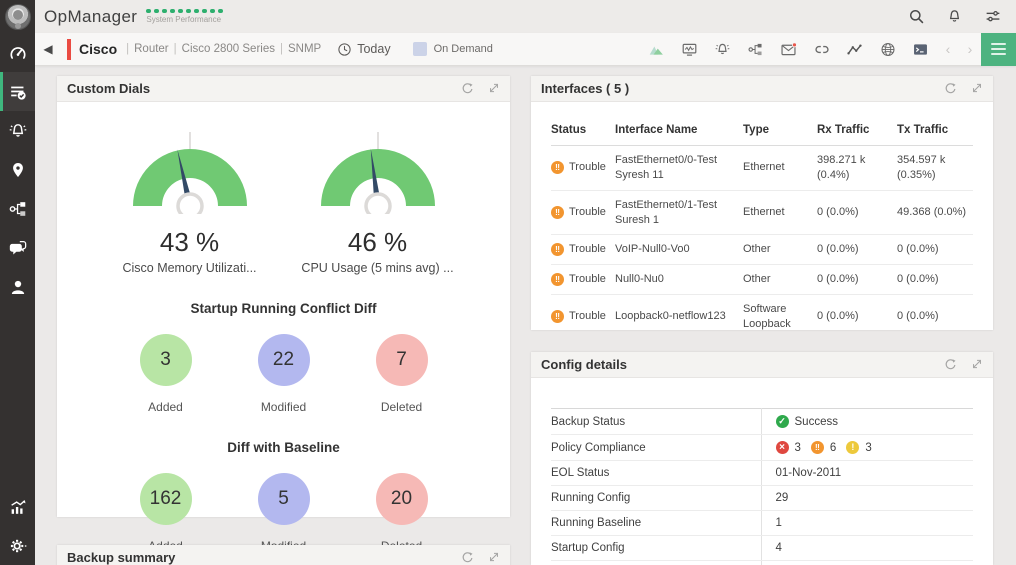 The height and width of the screenshot is (565, 1016). Describe the element at coordinates (854, 49) in the screenshot. I see `line-graph-icon` at that location.